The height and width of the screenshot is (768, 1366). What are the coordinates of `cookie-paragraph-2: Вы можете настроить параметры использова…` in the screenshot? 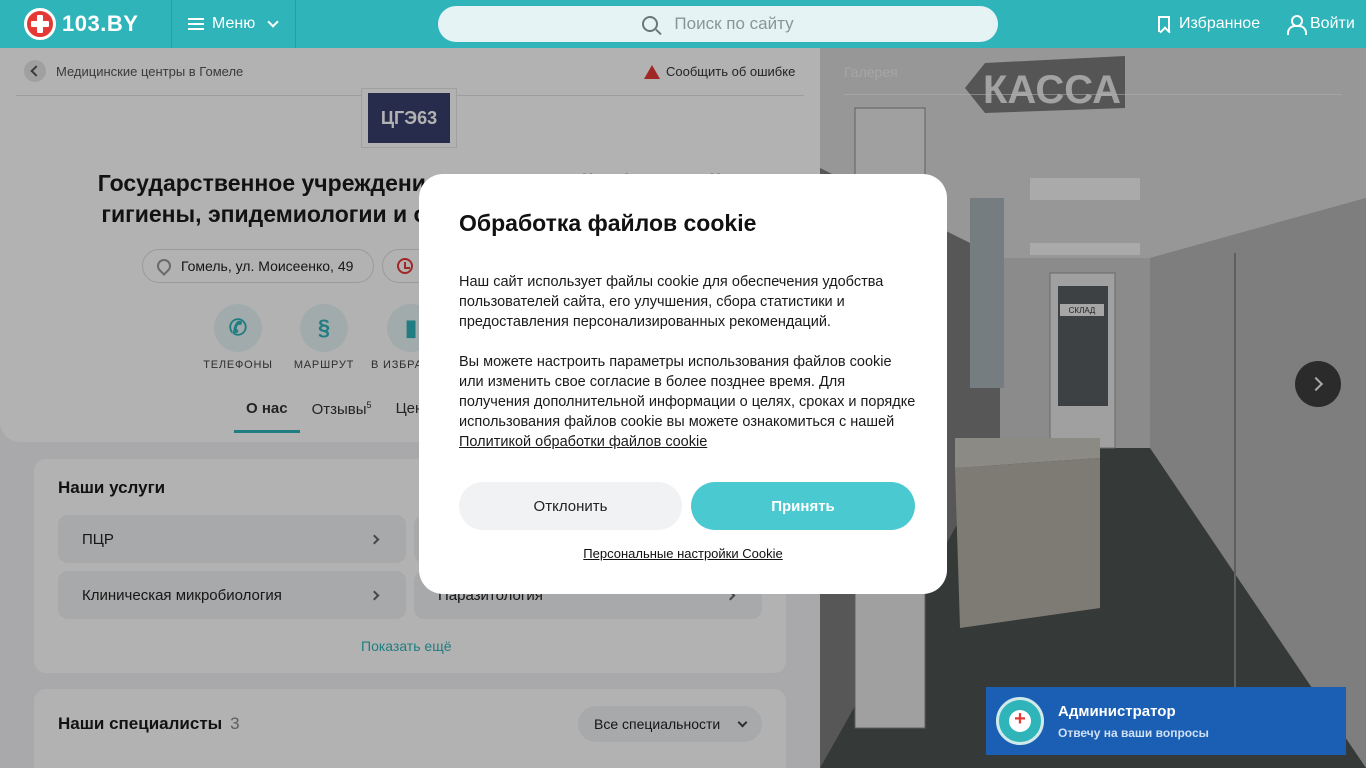 It's located at (689, 402).